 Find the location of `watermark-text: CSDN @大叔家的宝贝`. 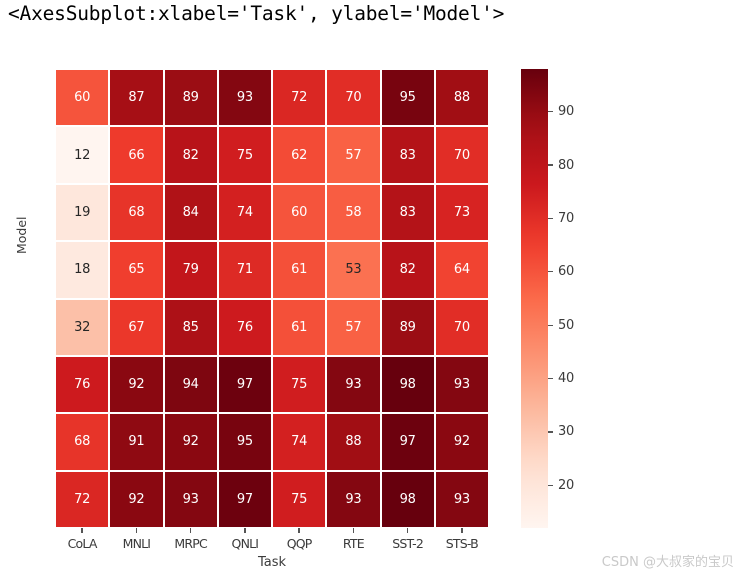

watermark-text: CSDN @大叔家的宝贝 is located at coordinates (667, 562).